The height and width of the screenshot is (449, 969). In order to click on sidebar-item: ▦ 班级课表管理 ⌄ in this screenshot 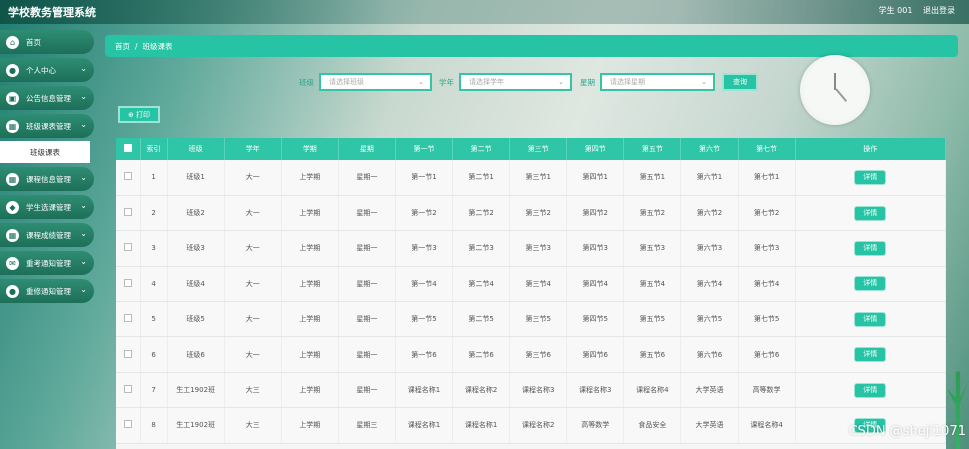, I will do `click(47, 126)`.